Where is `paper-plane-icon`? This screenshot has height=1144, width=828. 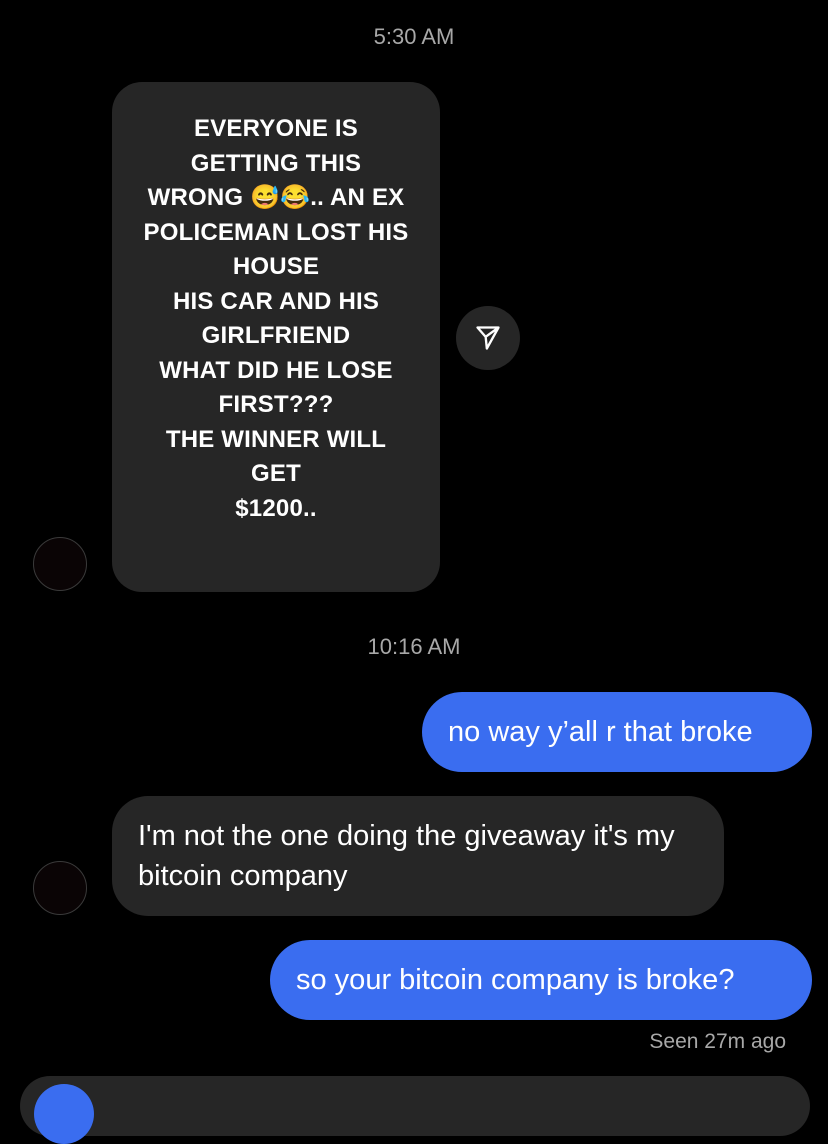 paper-plane-icon is located at coordinates (488, 338).